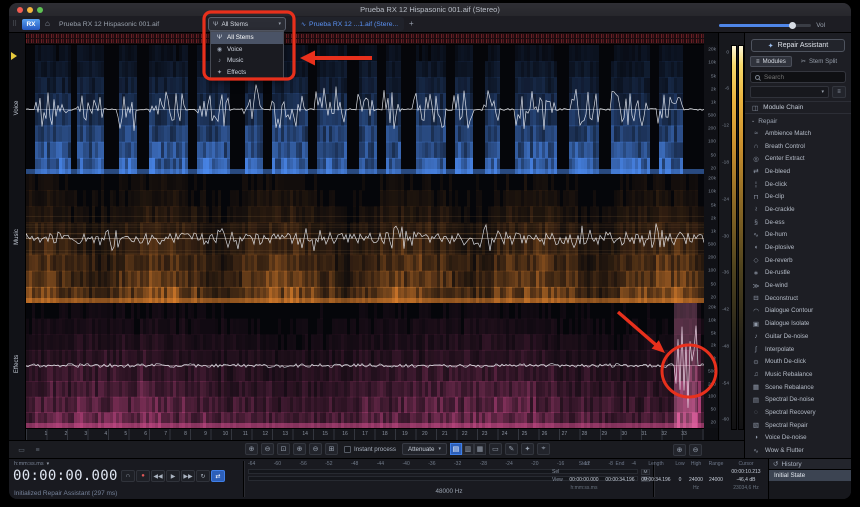 This screenshot has height=507, width=860. I want to click on module-item-dialogue-isolate: ▣ Dialogue Isolate, so click(798, 323).